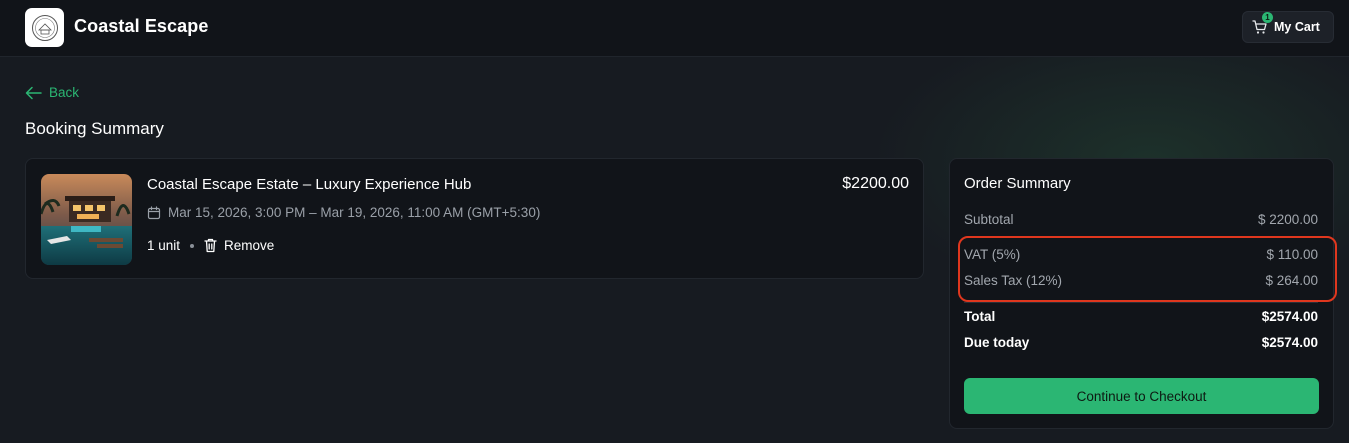 The width and height of the screenshot is (1349, 443). Describe the element at coordinates (1289, 342) in the screenshot. I see `due-today-value: $2574.00` at that location.